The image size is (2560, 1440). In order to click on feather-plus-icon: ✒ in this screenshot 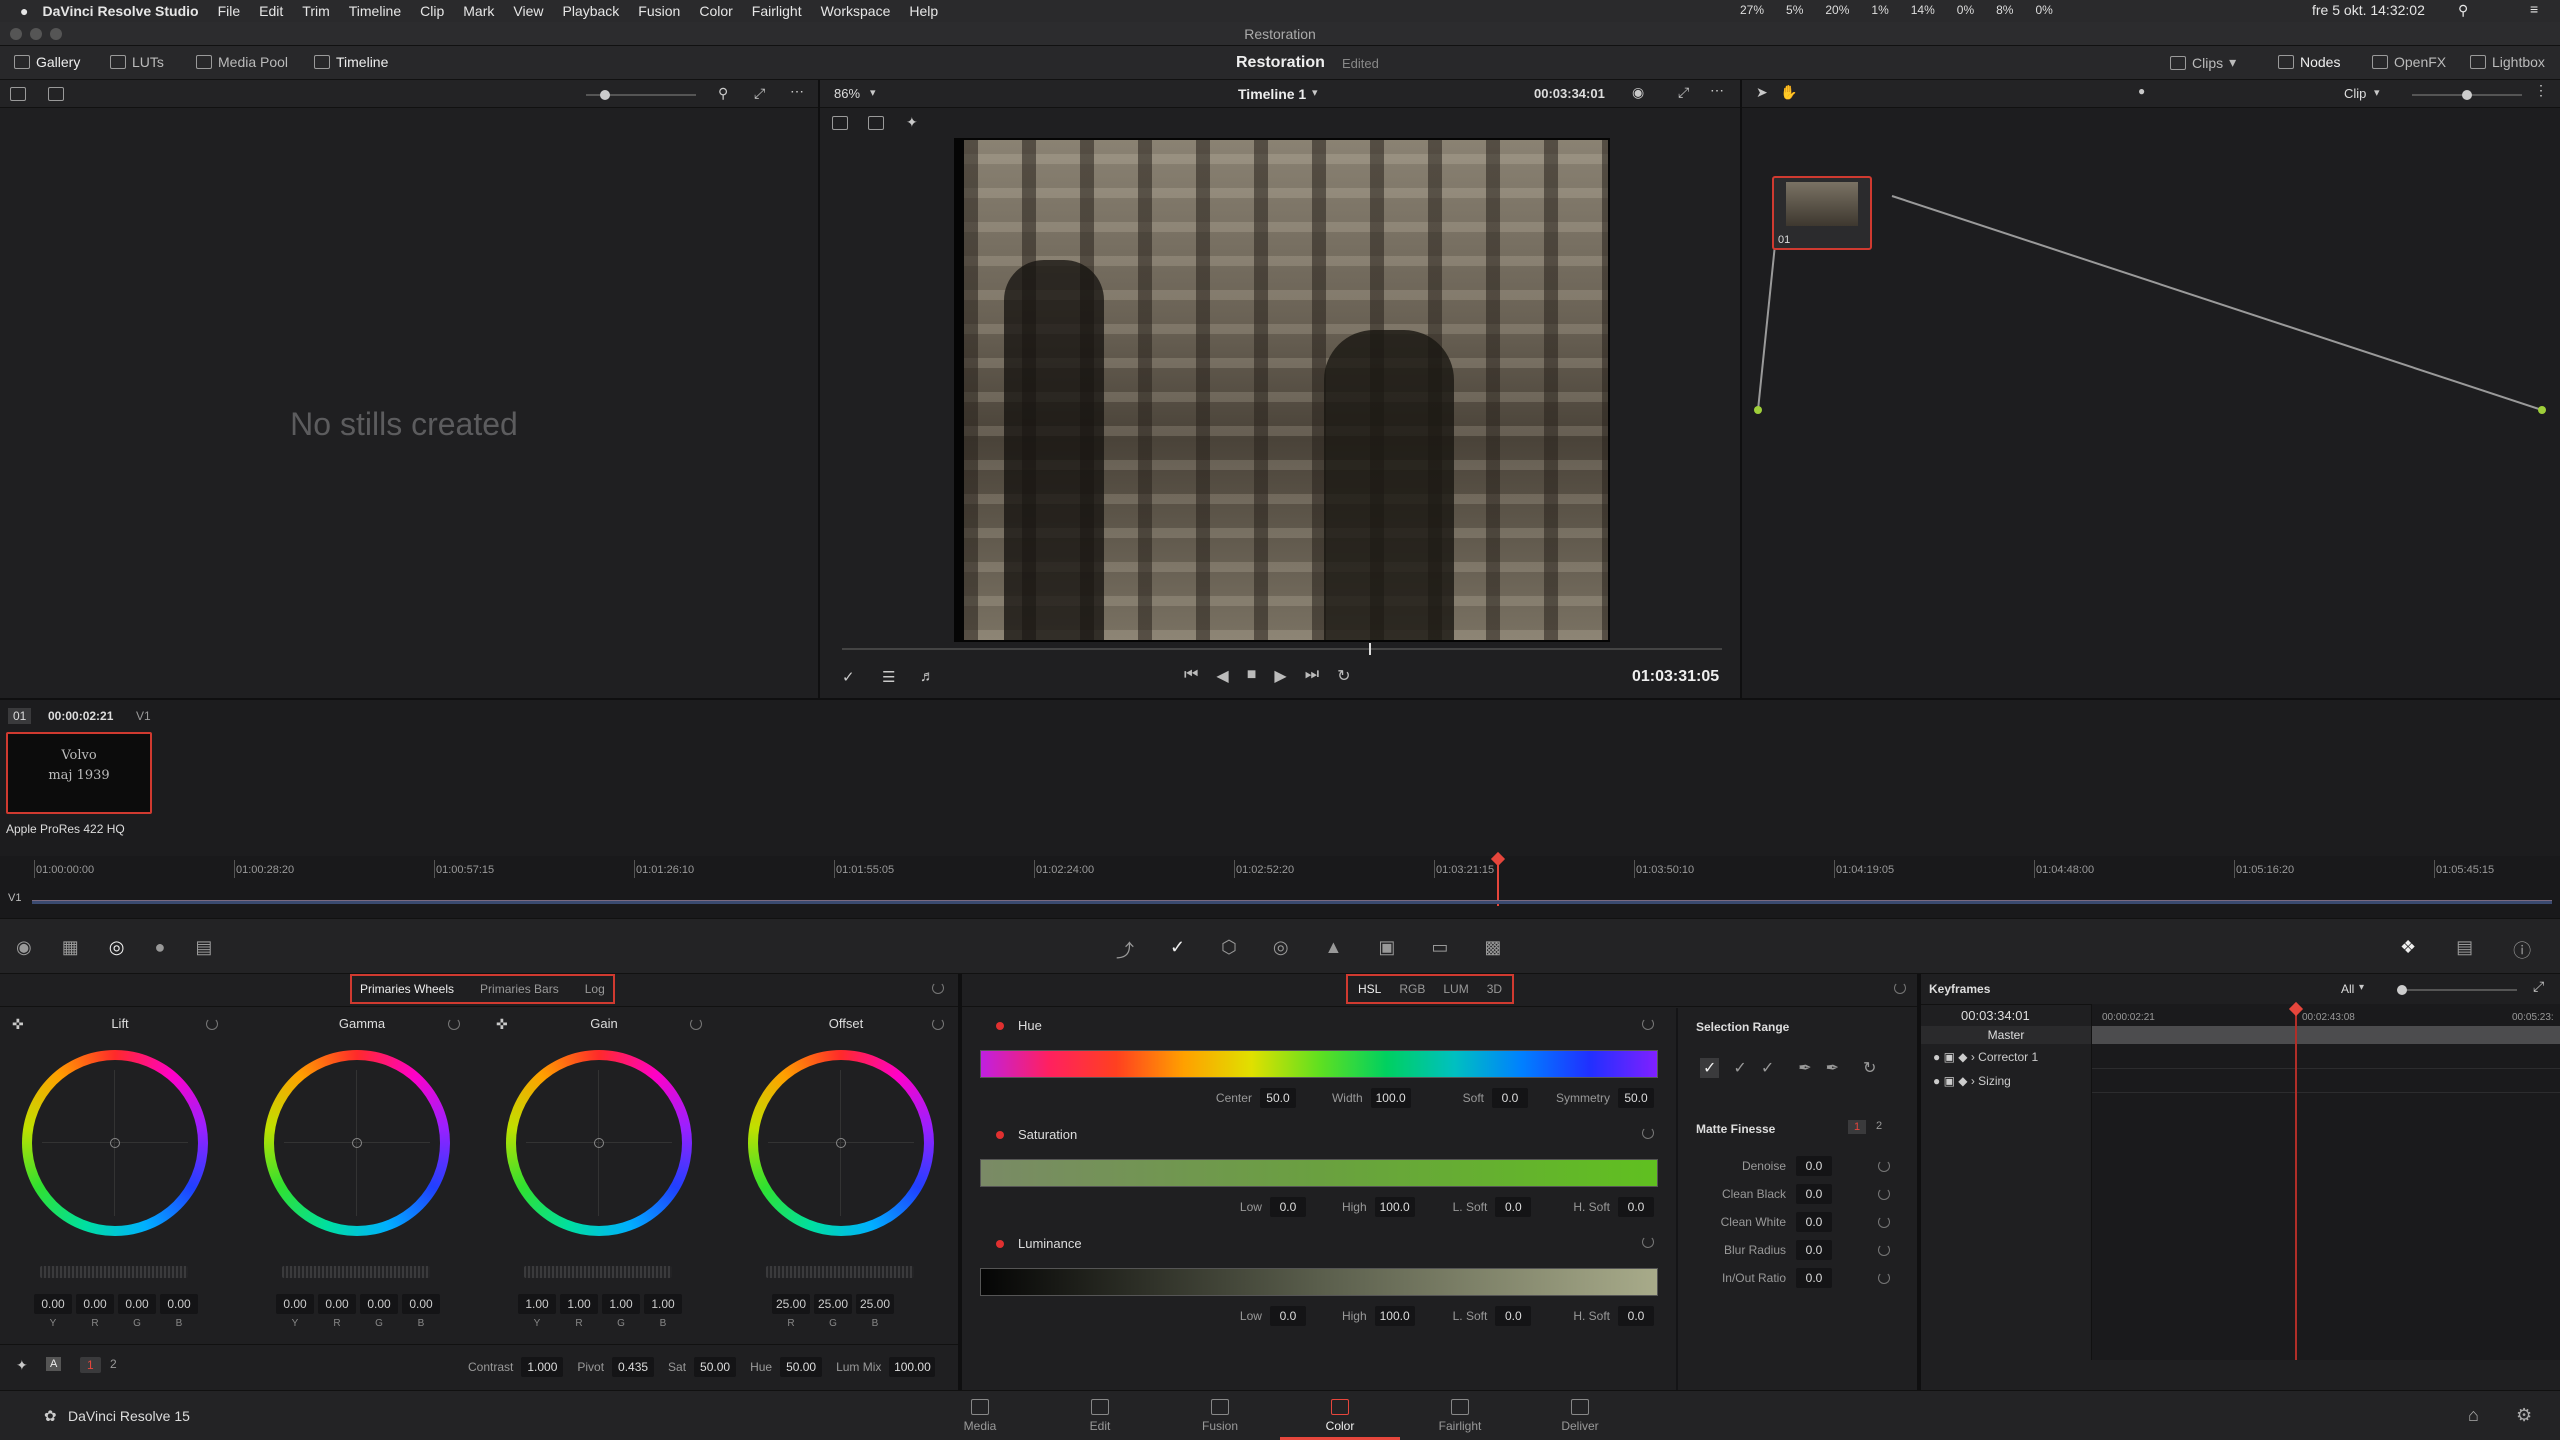, I will do `click(1832, 1068)`.